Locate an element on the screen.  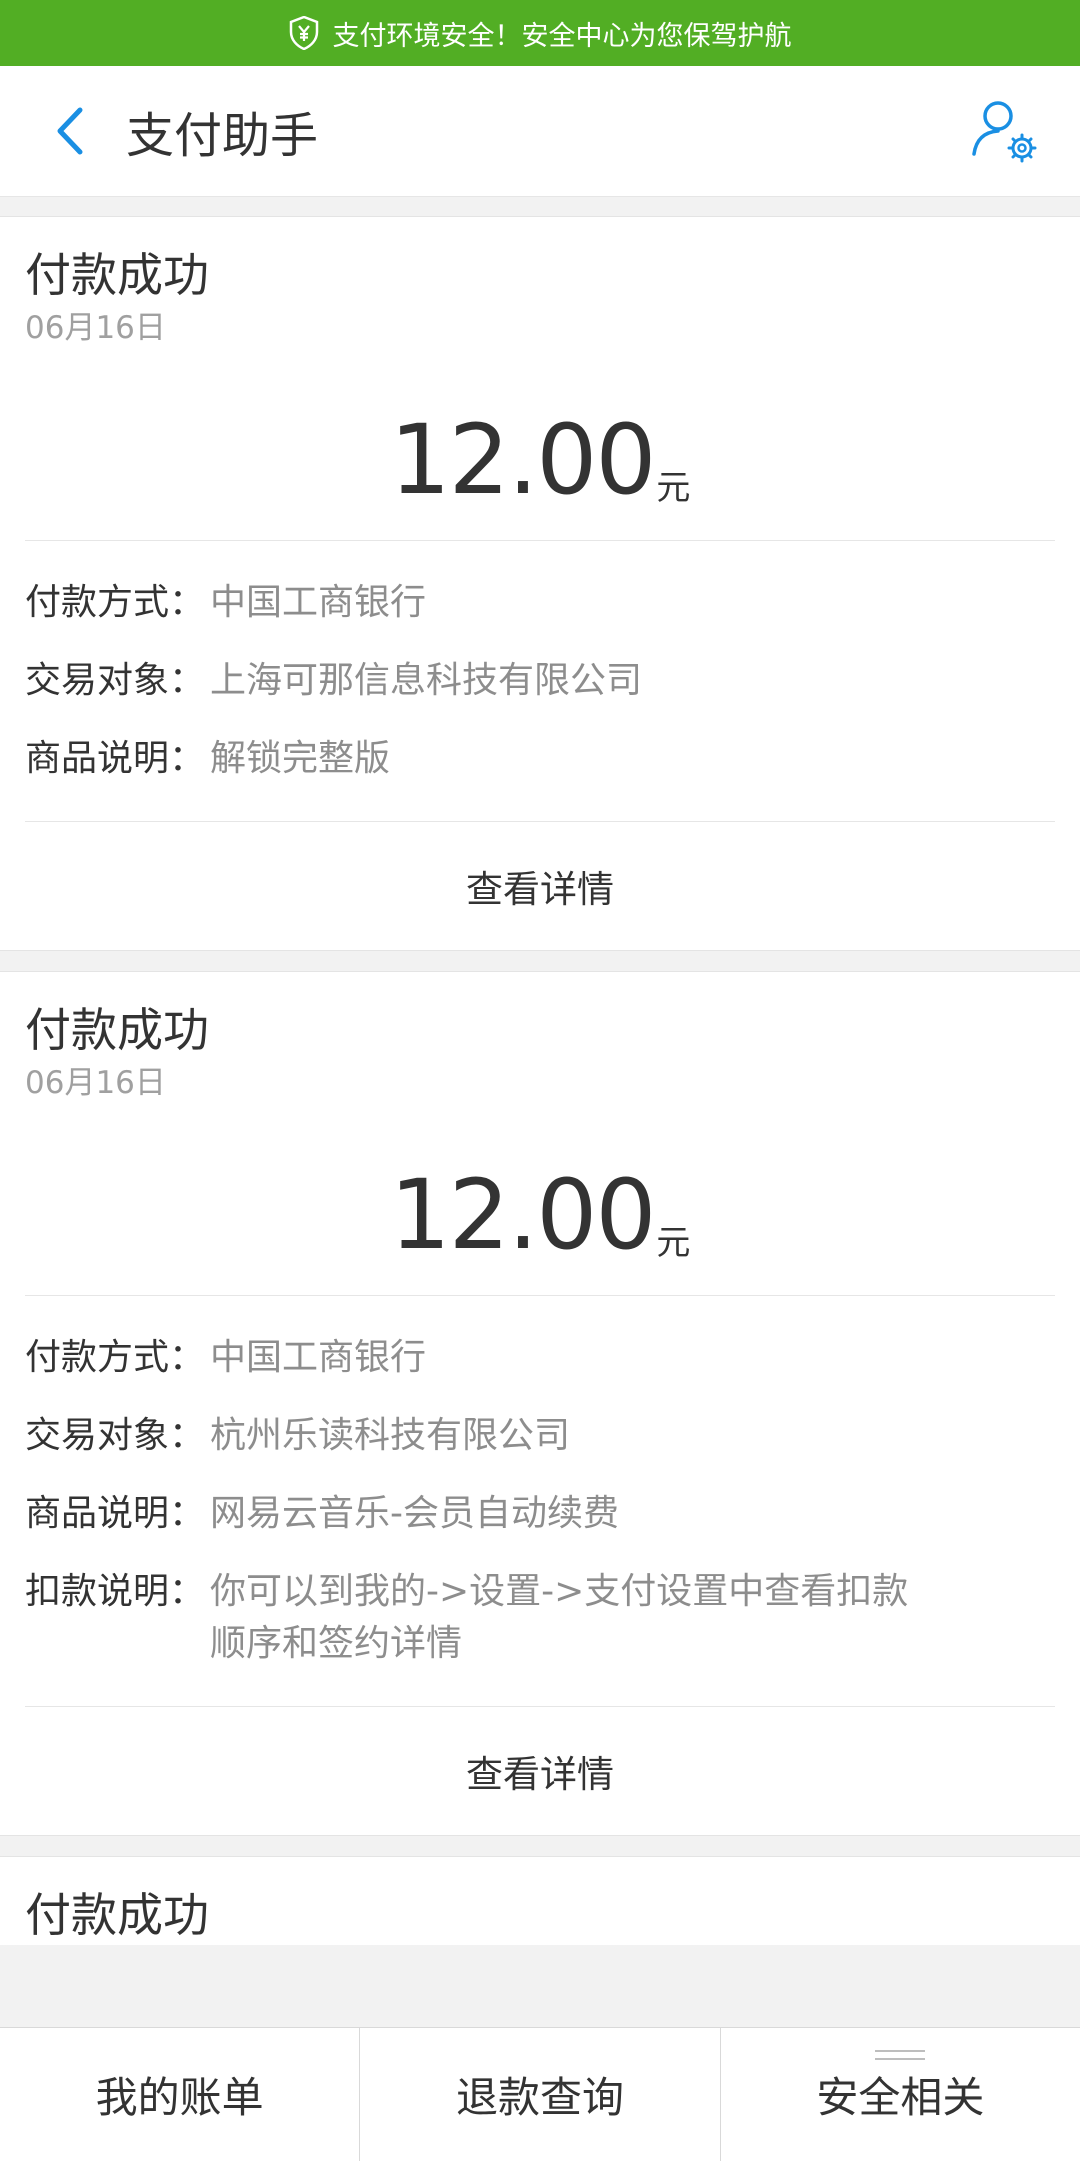
detail-counterparty: 交易对象： 上海可那信息科技有限公司 is located at coordinates (540, 681).